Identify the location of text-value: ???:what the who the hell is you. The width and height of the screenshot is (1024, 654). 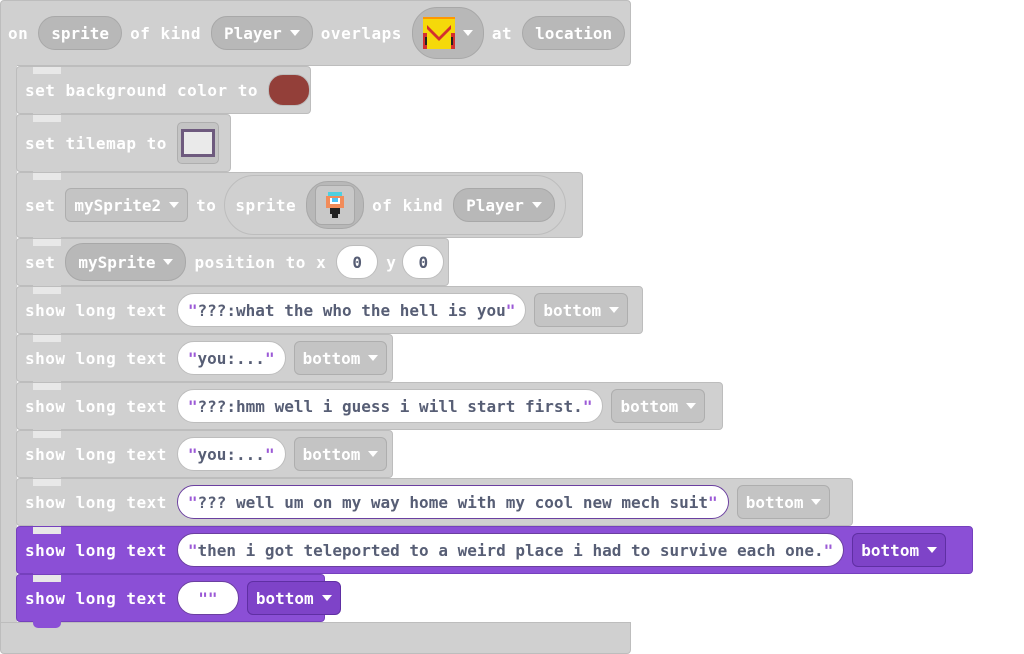
(351, 310).